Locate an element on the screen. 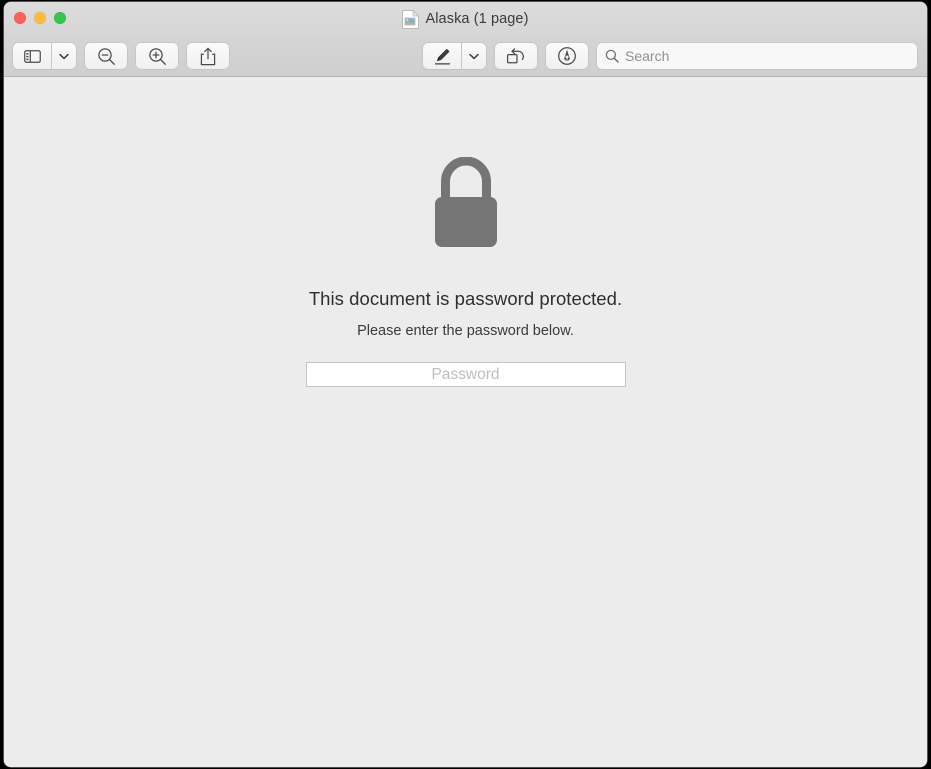 Image resolution: width=931 pixels, height=769 pixels. marker-pen-icon is located at coordinates (442, 56).